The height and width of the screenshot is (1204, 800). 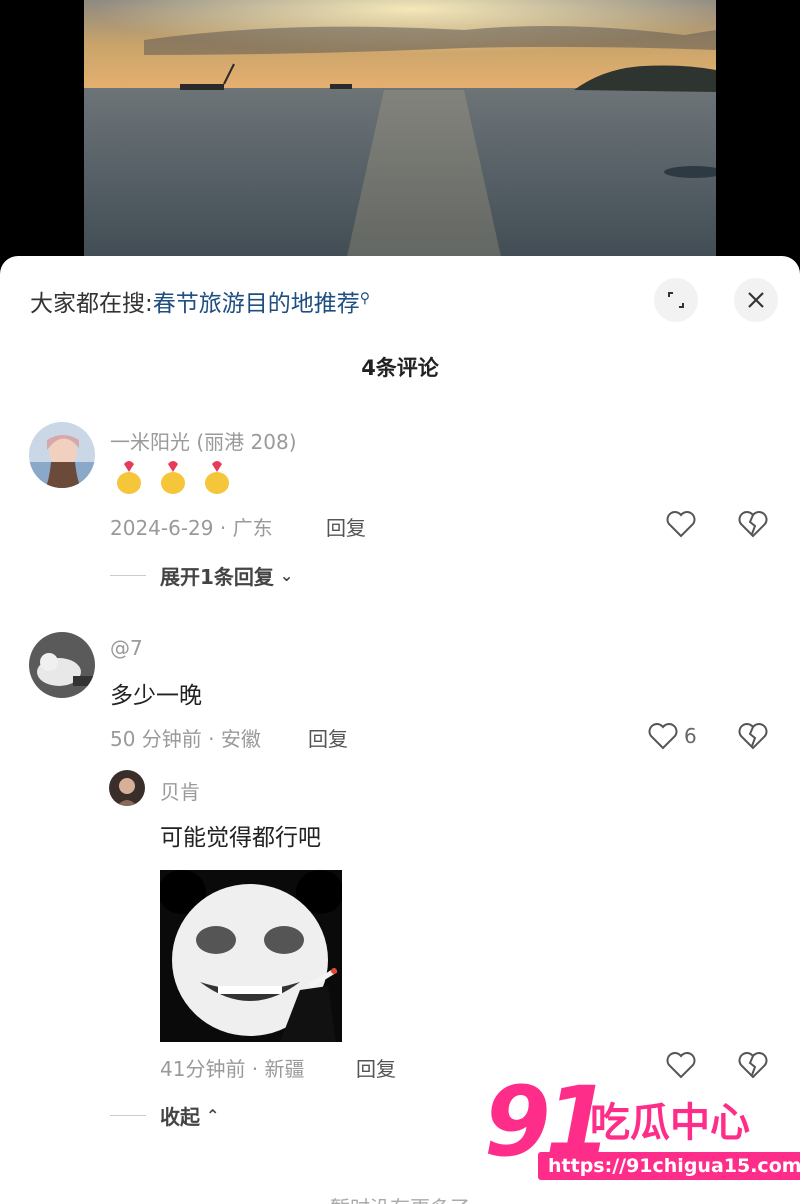 I want to click on chevron-down-icon: ⌄, so click(x=286, y=575).